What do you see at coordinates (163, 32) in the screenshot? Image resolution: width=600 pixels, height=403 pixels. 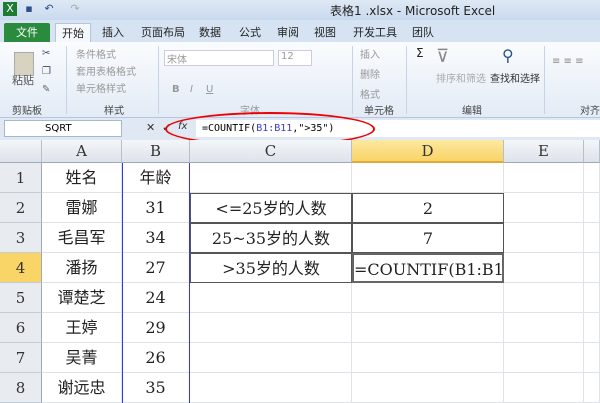 I see `tab-page-layout: 页面布局` at bounding box center [163, 32].